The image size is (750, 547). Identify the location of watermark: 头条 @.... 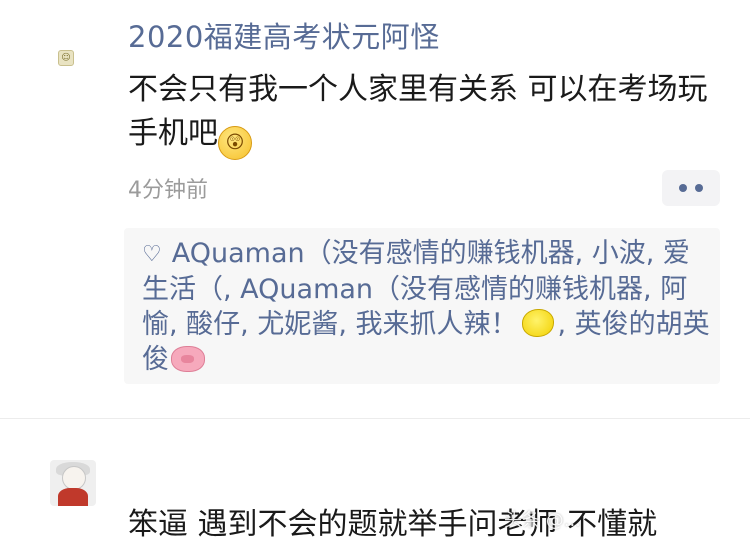
(542, 520).